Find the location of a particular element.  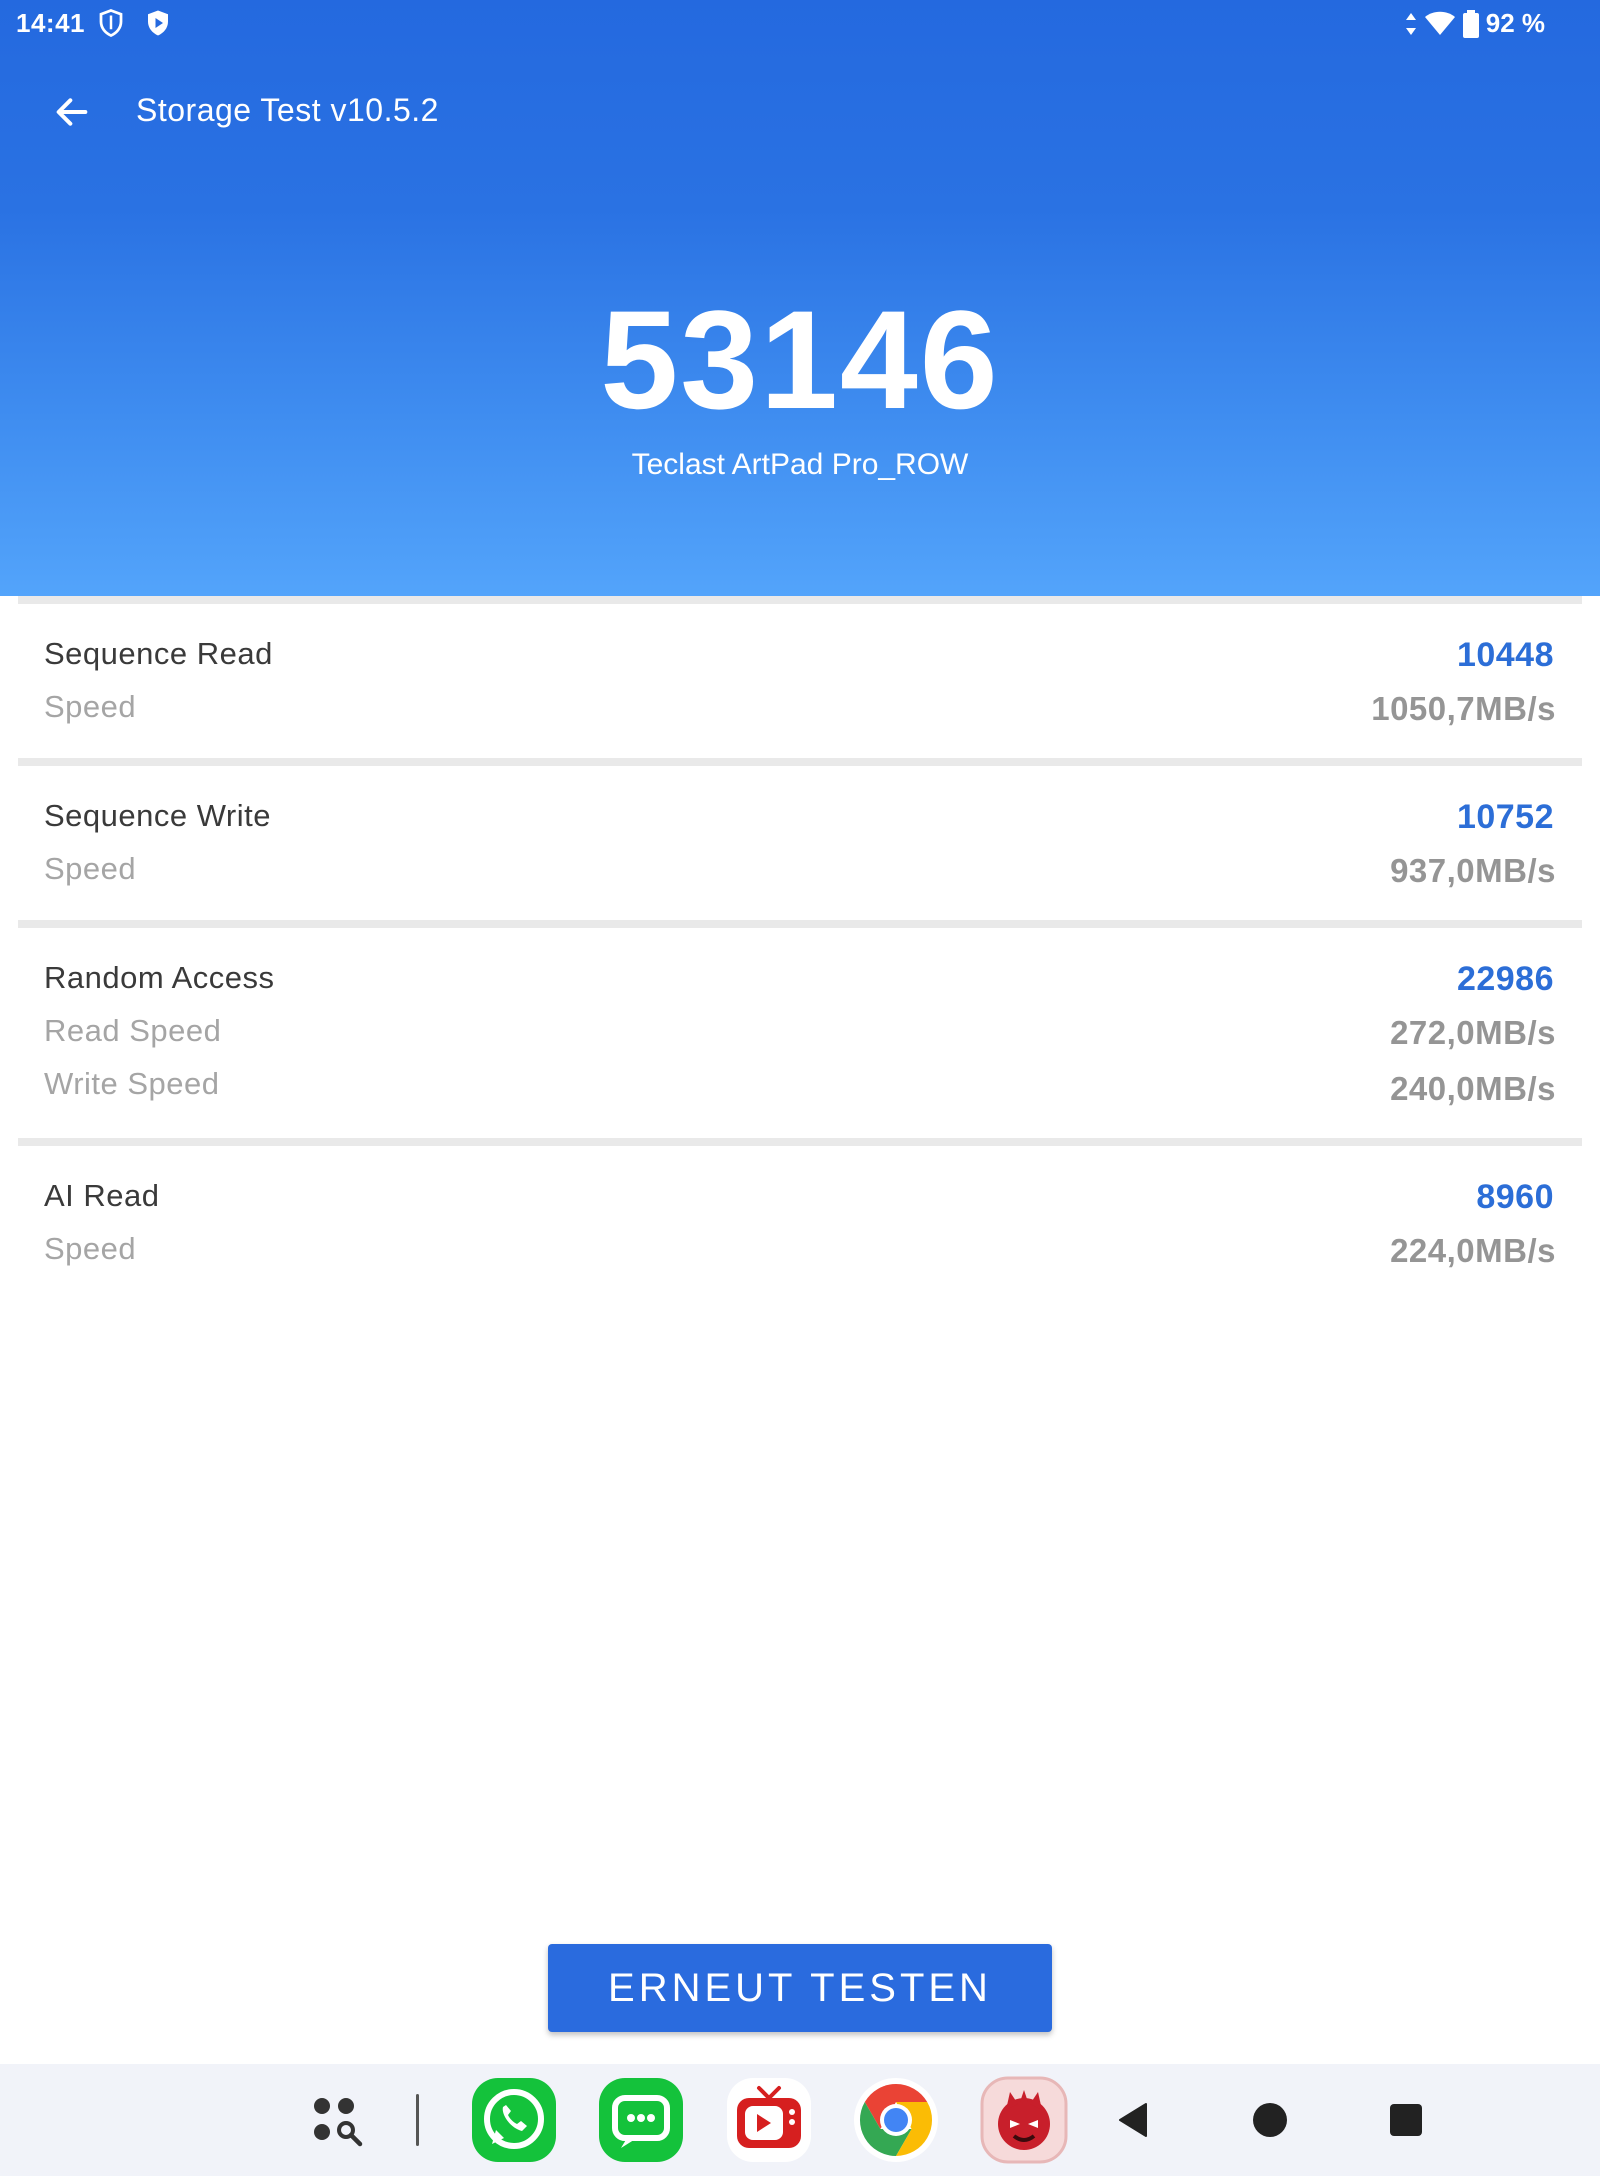

result-title: Sequence Read is located at coordinates (158, 653).